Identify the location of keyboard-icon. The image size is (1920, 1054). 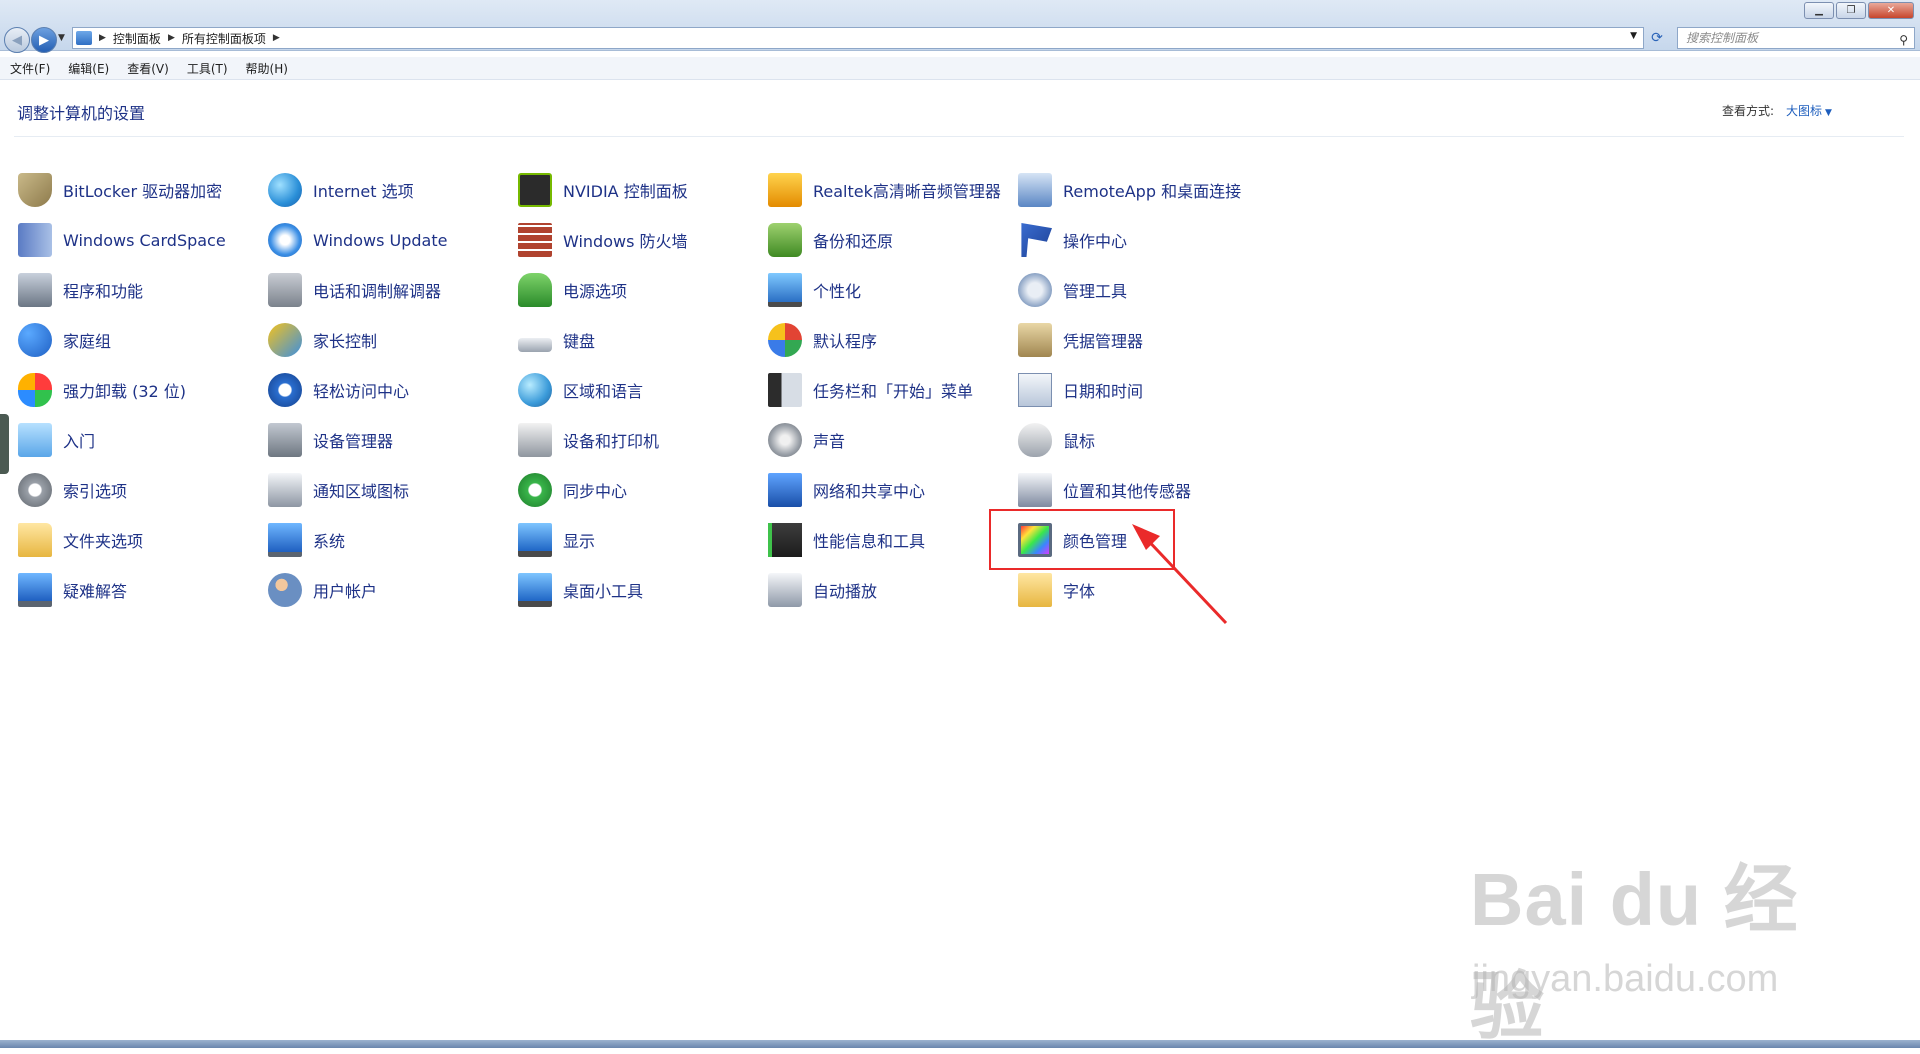
(535, 345).